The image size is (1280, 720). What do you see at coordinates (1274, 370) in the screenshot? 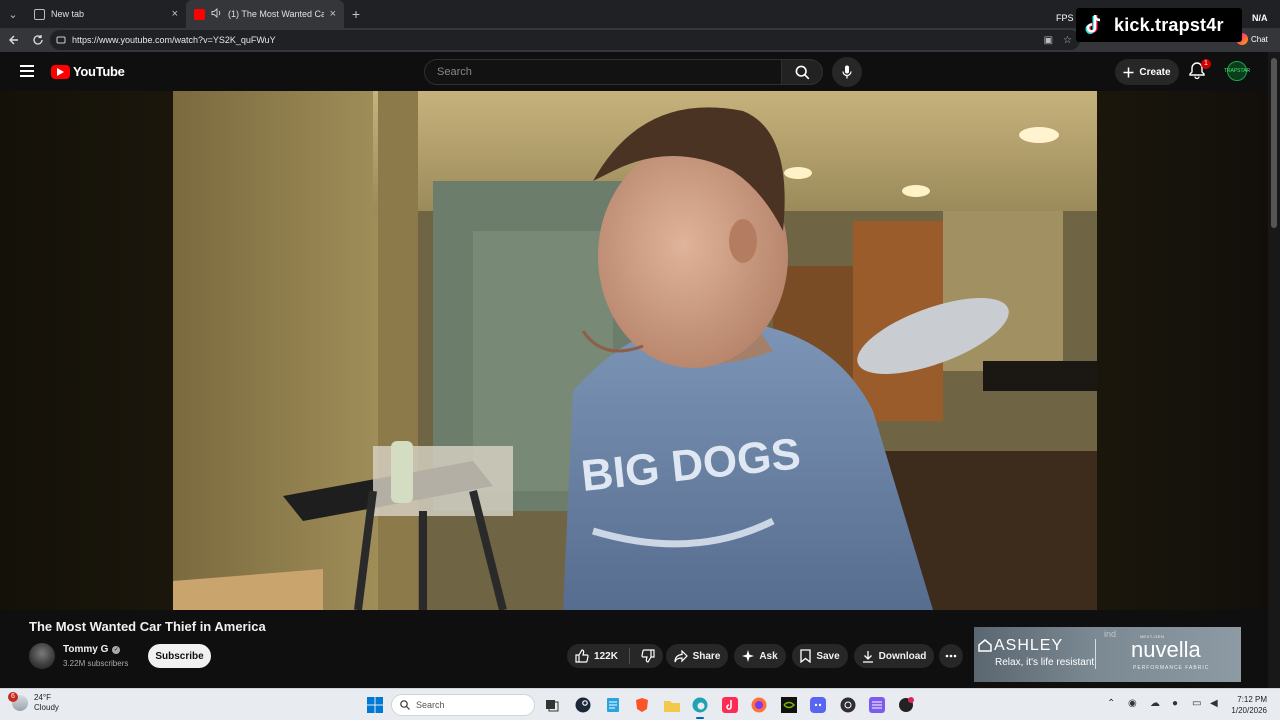
I see `page-scrollbar` at bounding box center [1274, 370].